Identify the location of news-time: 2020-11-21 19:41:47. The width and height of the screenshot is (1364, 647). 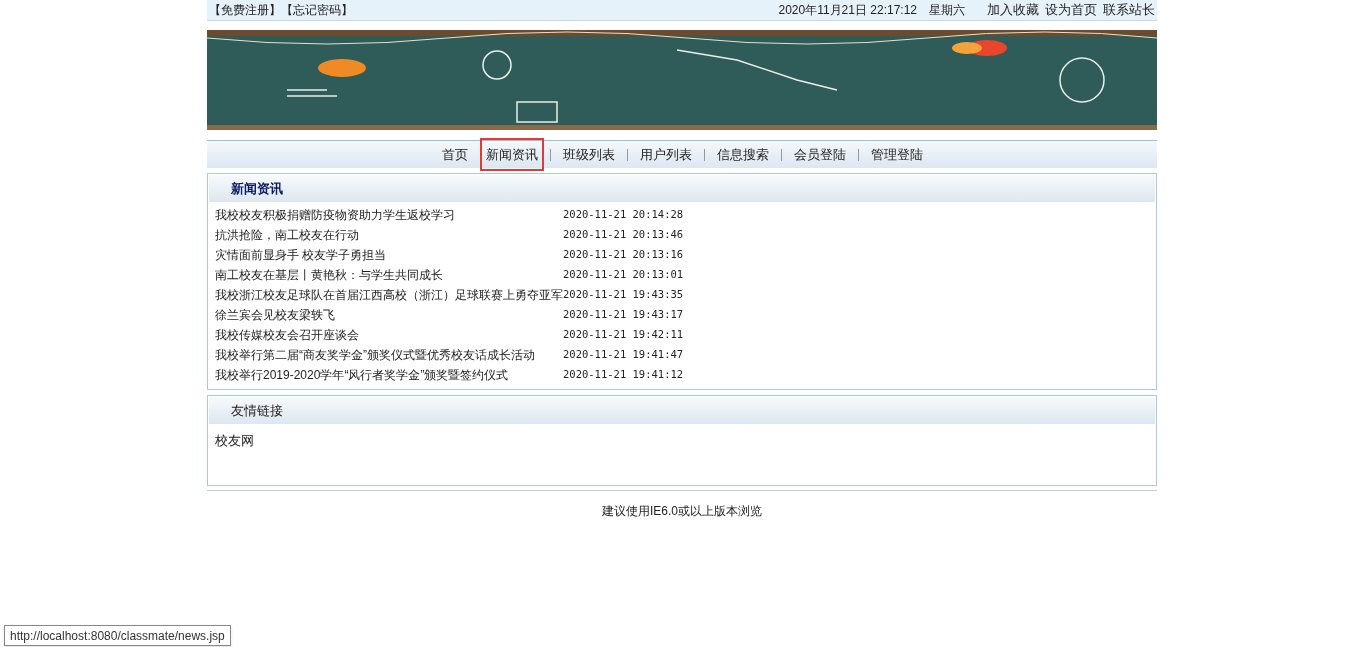
(623, 355).